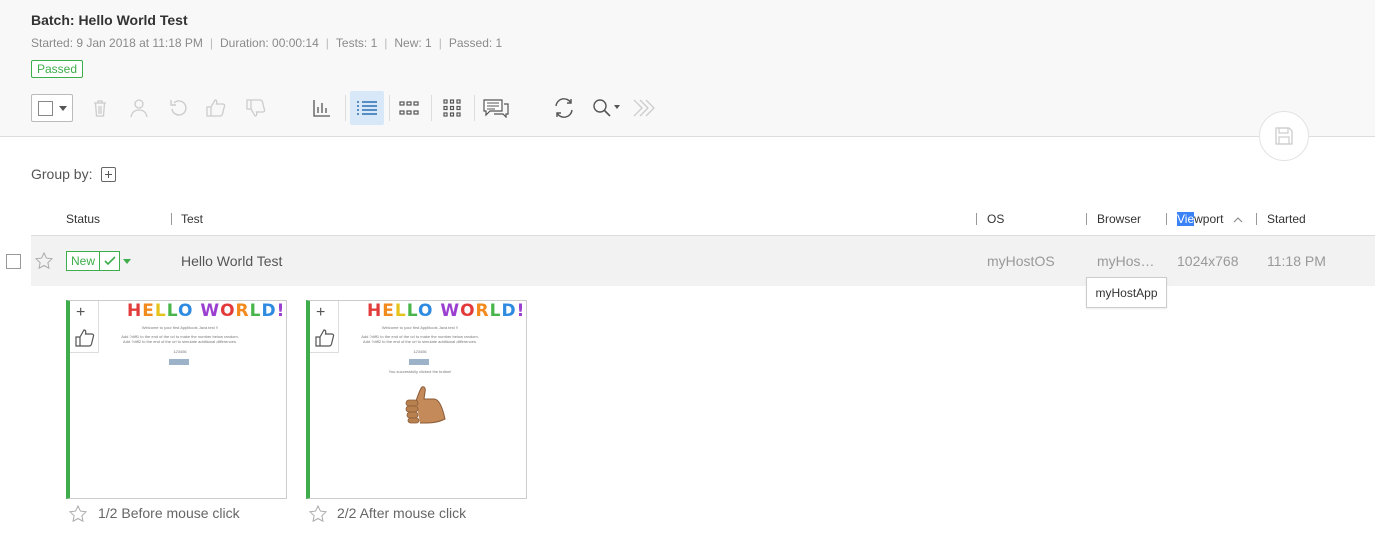  I want to click on save-button, so click(1284, 136).